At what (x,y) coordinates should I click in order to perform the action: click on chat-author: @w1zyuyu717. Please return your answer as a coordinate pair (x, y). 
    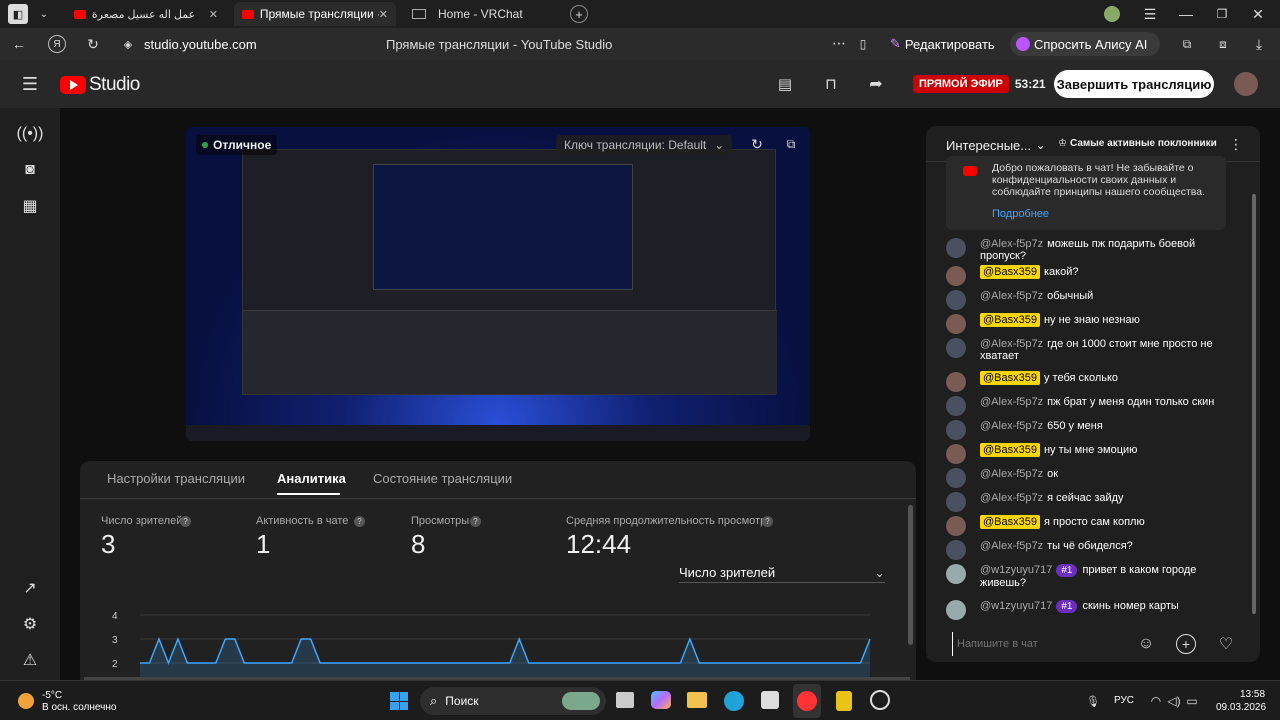
    Looking at the image, I should click on (1016, 570).